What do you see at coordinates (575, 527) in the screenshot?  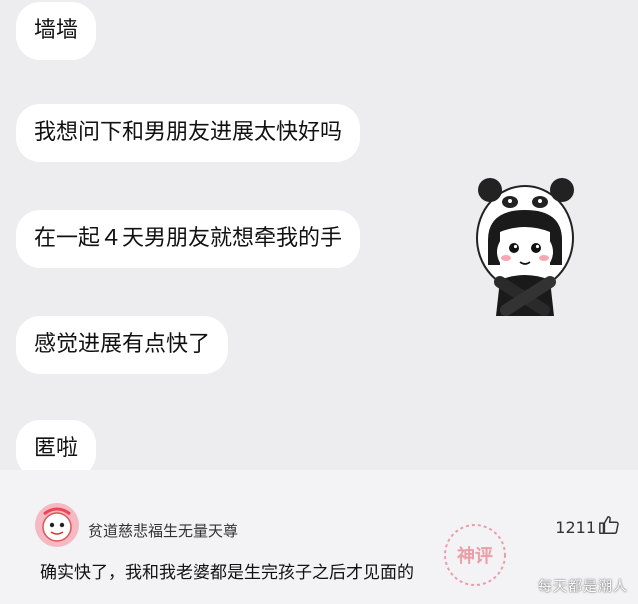 I see `like-count: 1211` at bounding box center [575, 527].